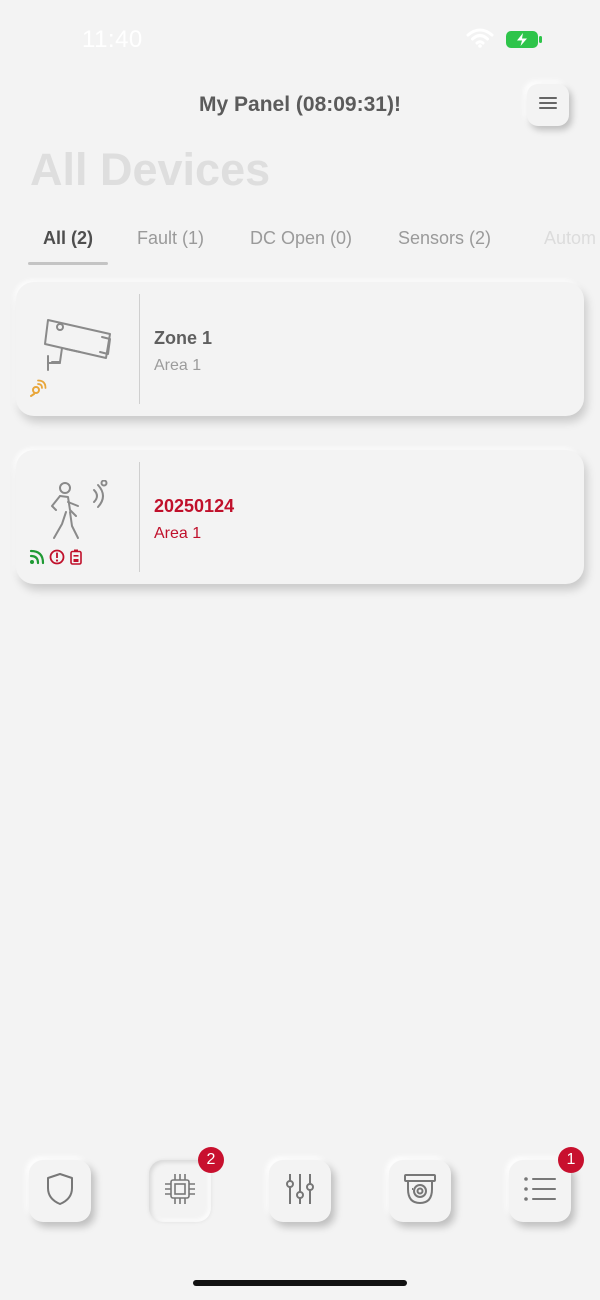  Describe the element at coordinates (80, 349) in the screenshot. I see `camera-icon` at that location.